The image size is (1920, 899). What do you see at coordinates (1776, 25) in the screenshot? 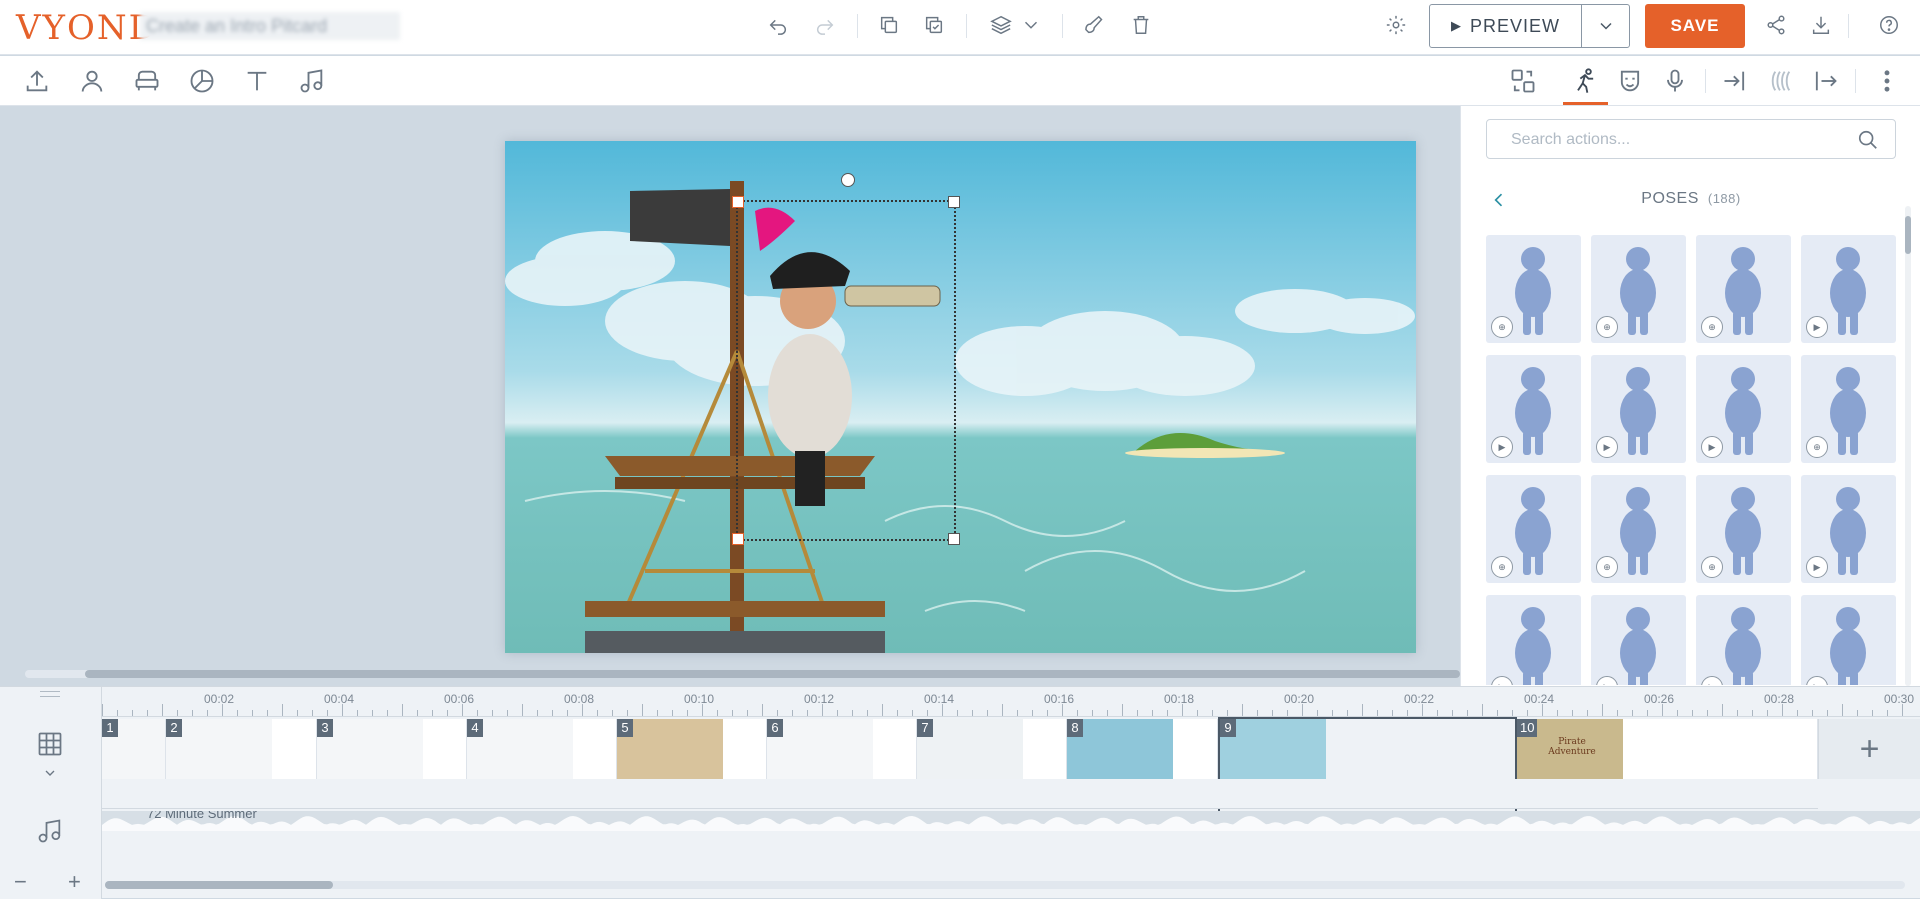
I see `share-icon` at bounding box center [1776, 25].